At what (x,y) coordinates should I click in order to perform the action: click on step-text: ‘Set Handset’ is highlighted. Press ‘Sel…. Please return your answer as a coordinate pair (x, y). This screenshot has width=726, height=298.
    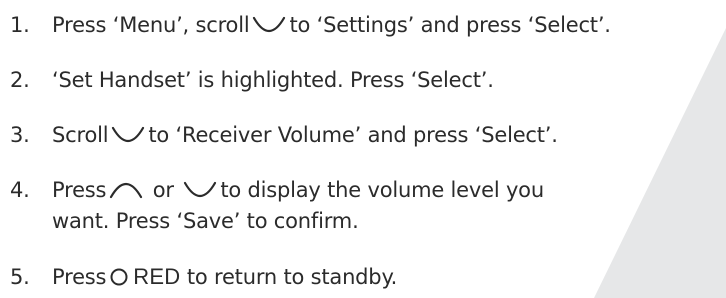
    Looking at the image, I should click on (273, 80).